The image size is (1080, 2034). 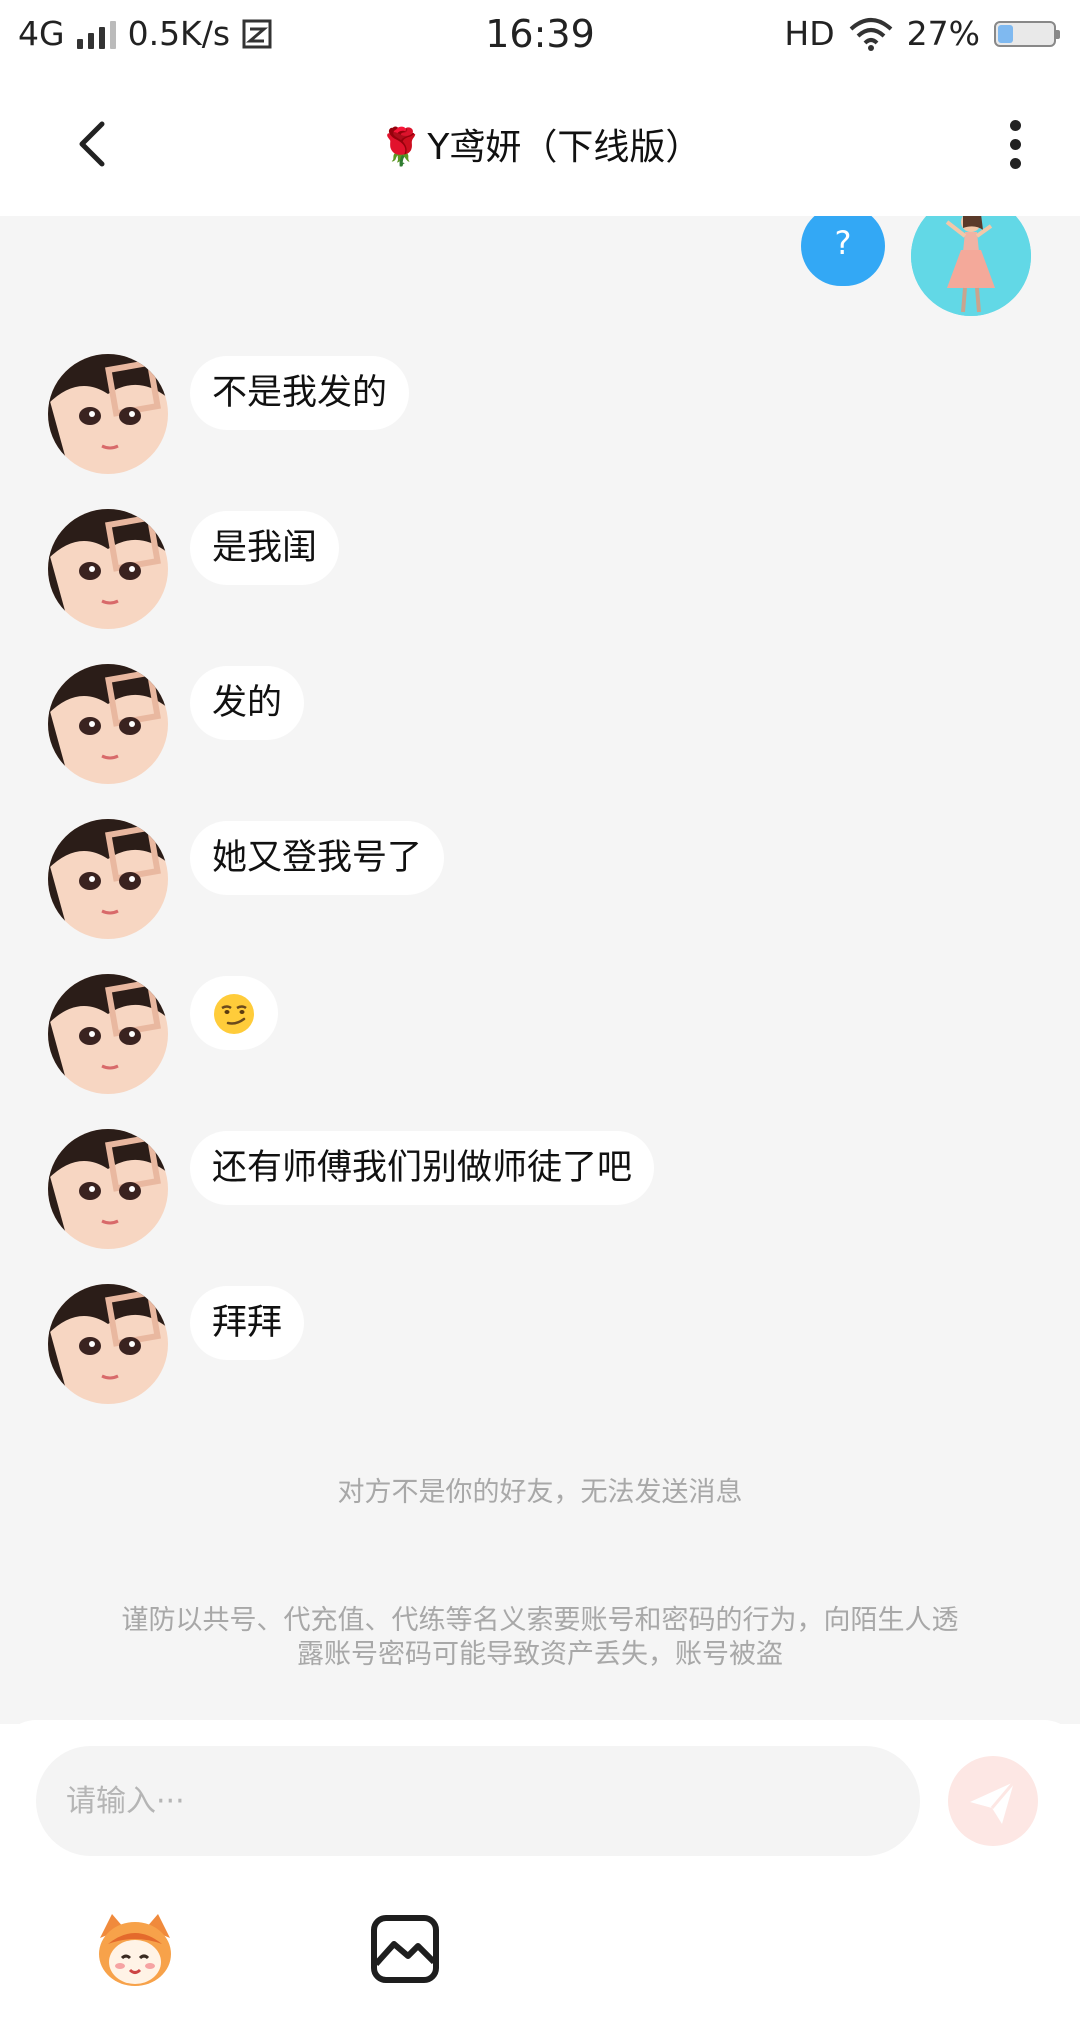 I want to click on chat-header: 🌹 Y鸢妍（下线版）, so click(x=540, y=146).